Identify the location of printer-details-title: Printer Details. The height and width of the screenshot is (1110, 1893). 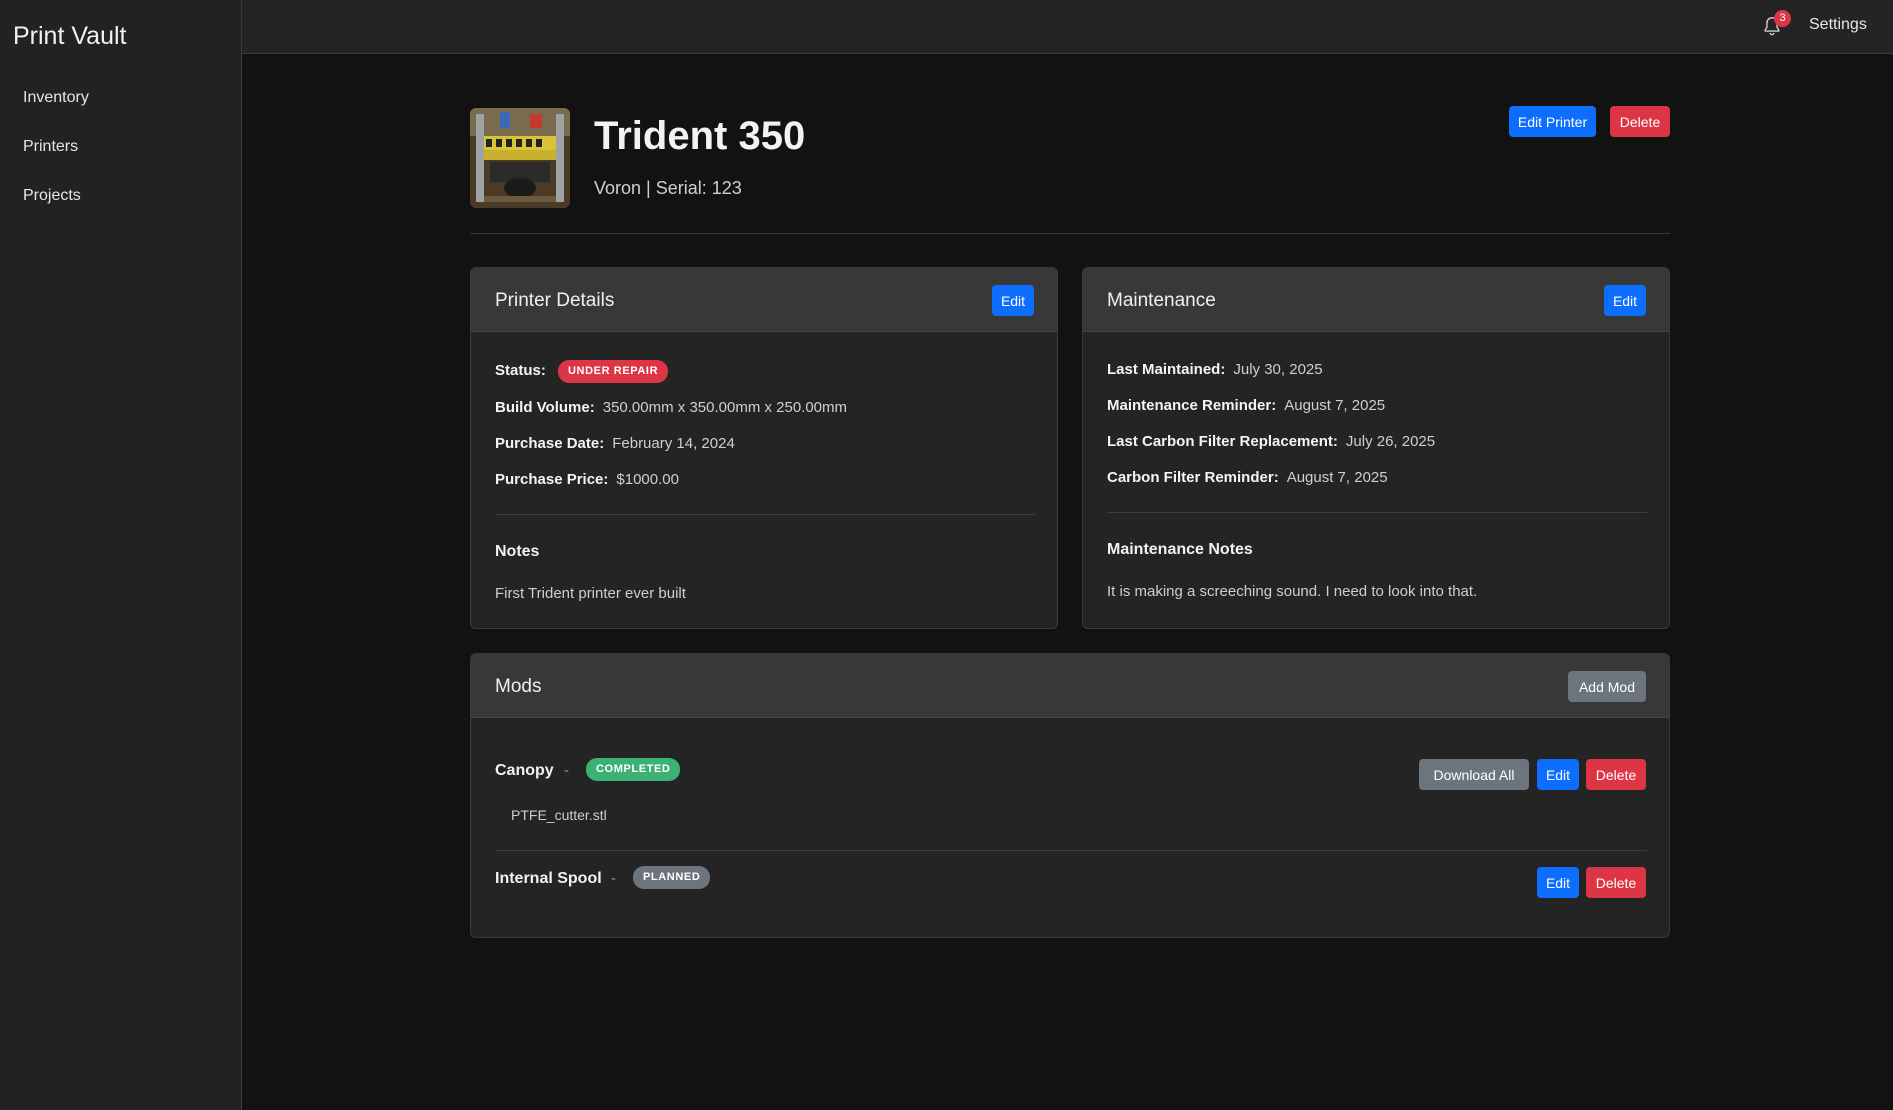
(555, 300).